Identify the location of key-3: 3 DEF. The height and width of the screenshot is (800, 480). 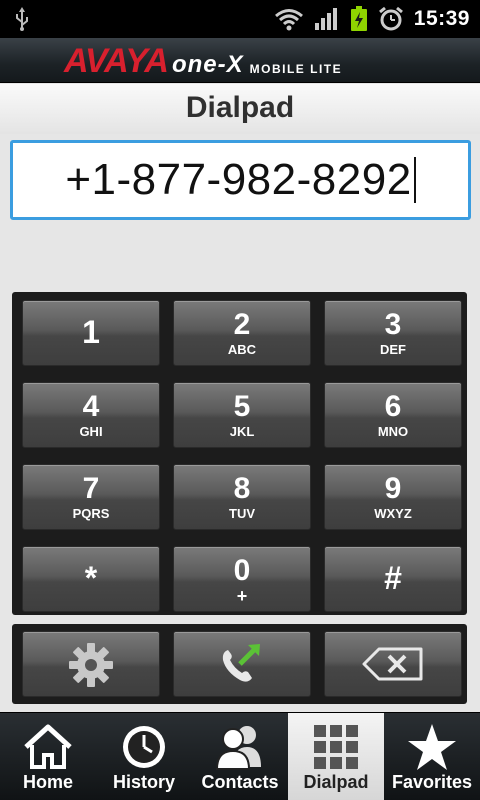
(393, 333).